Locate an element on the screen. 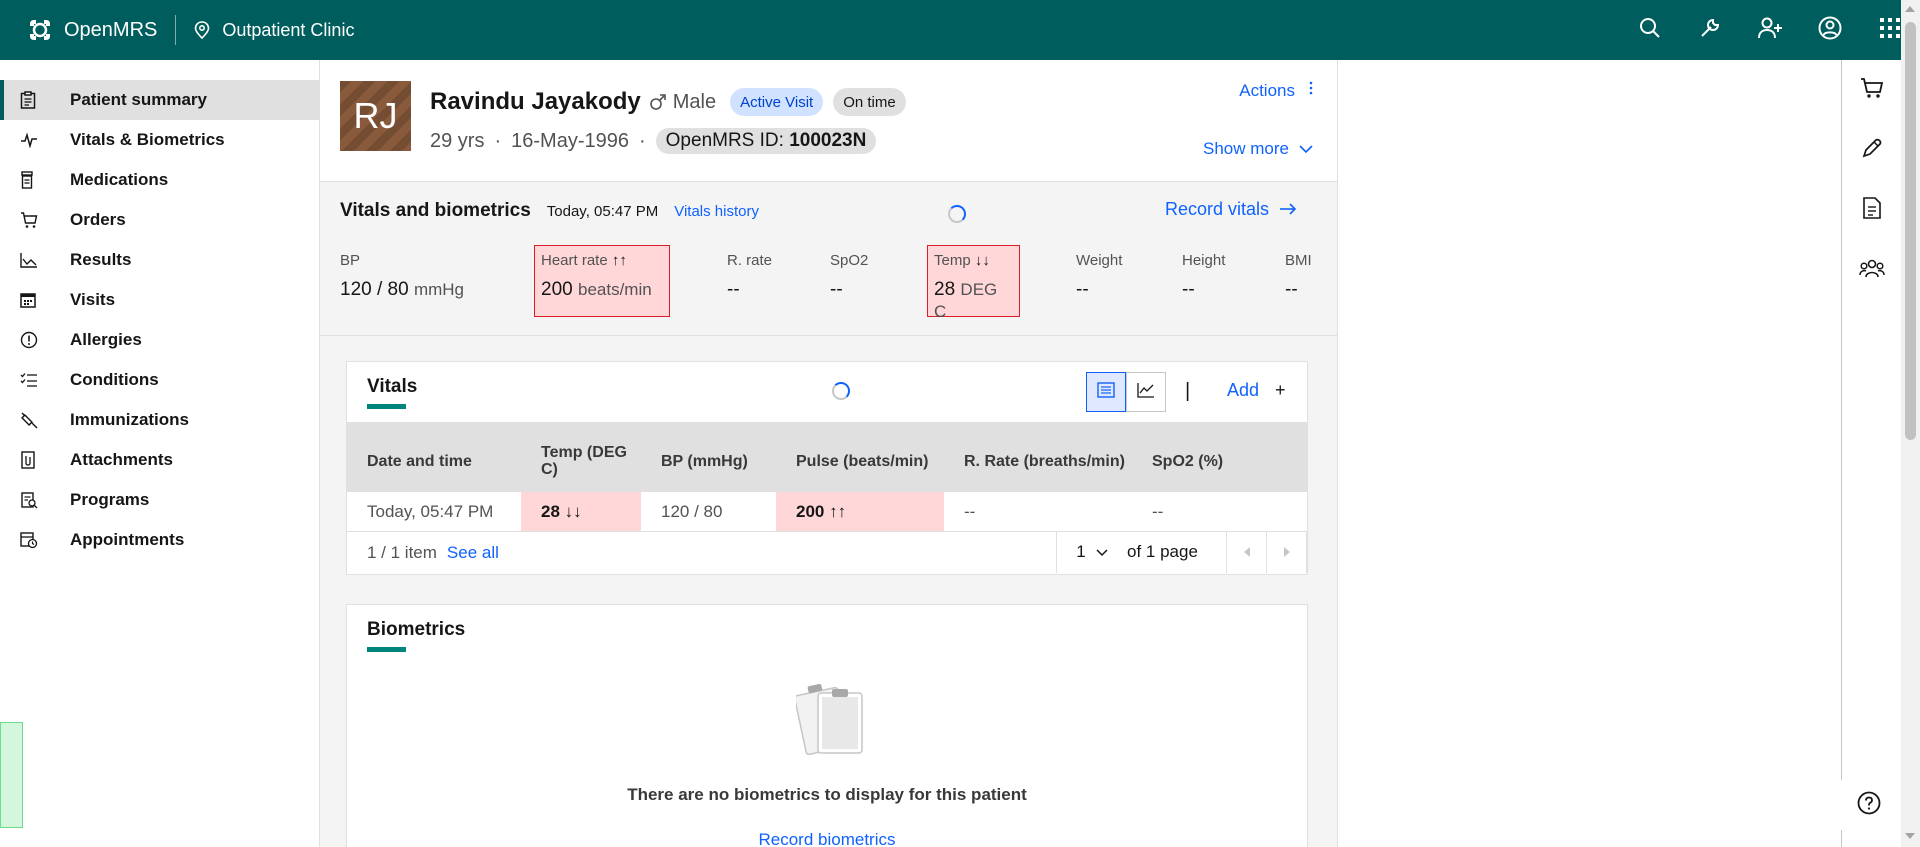 The image size is (1920, 847). nav-item-orders: Orders is located at coordinates (159, 220).